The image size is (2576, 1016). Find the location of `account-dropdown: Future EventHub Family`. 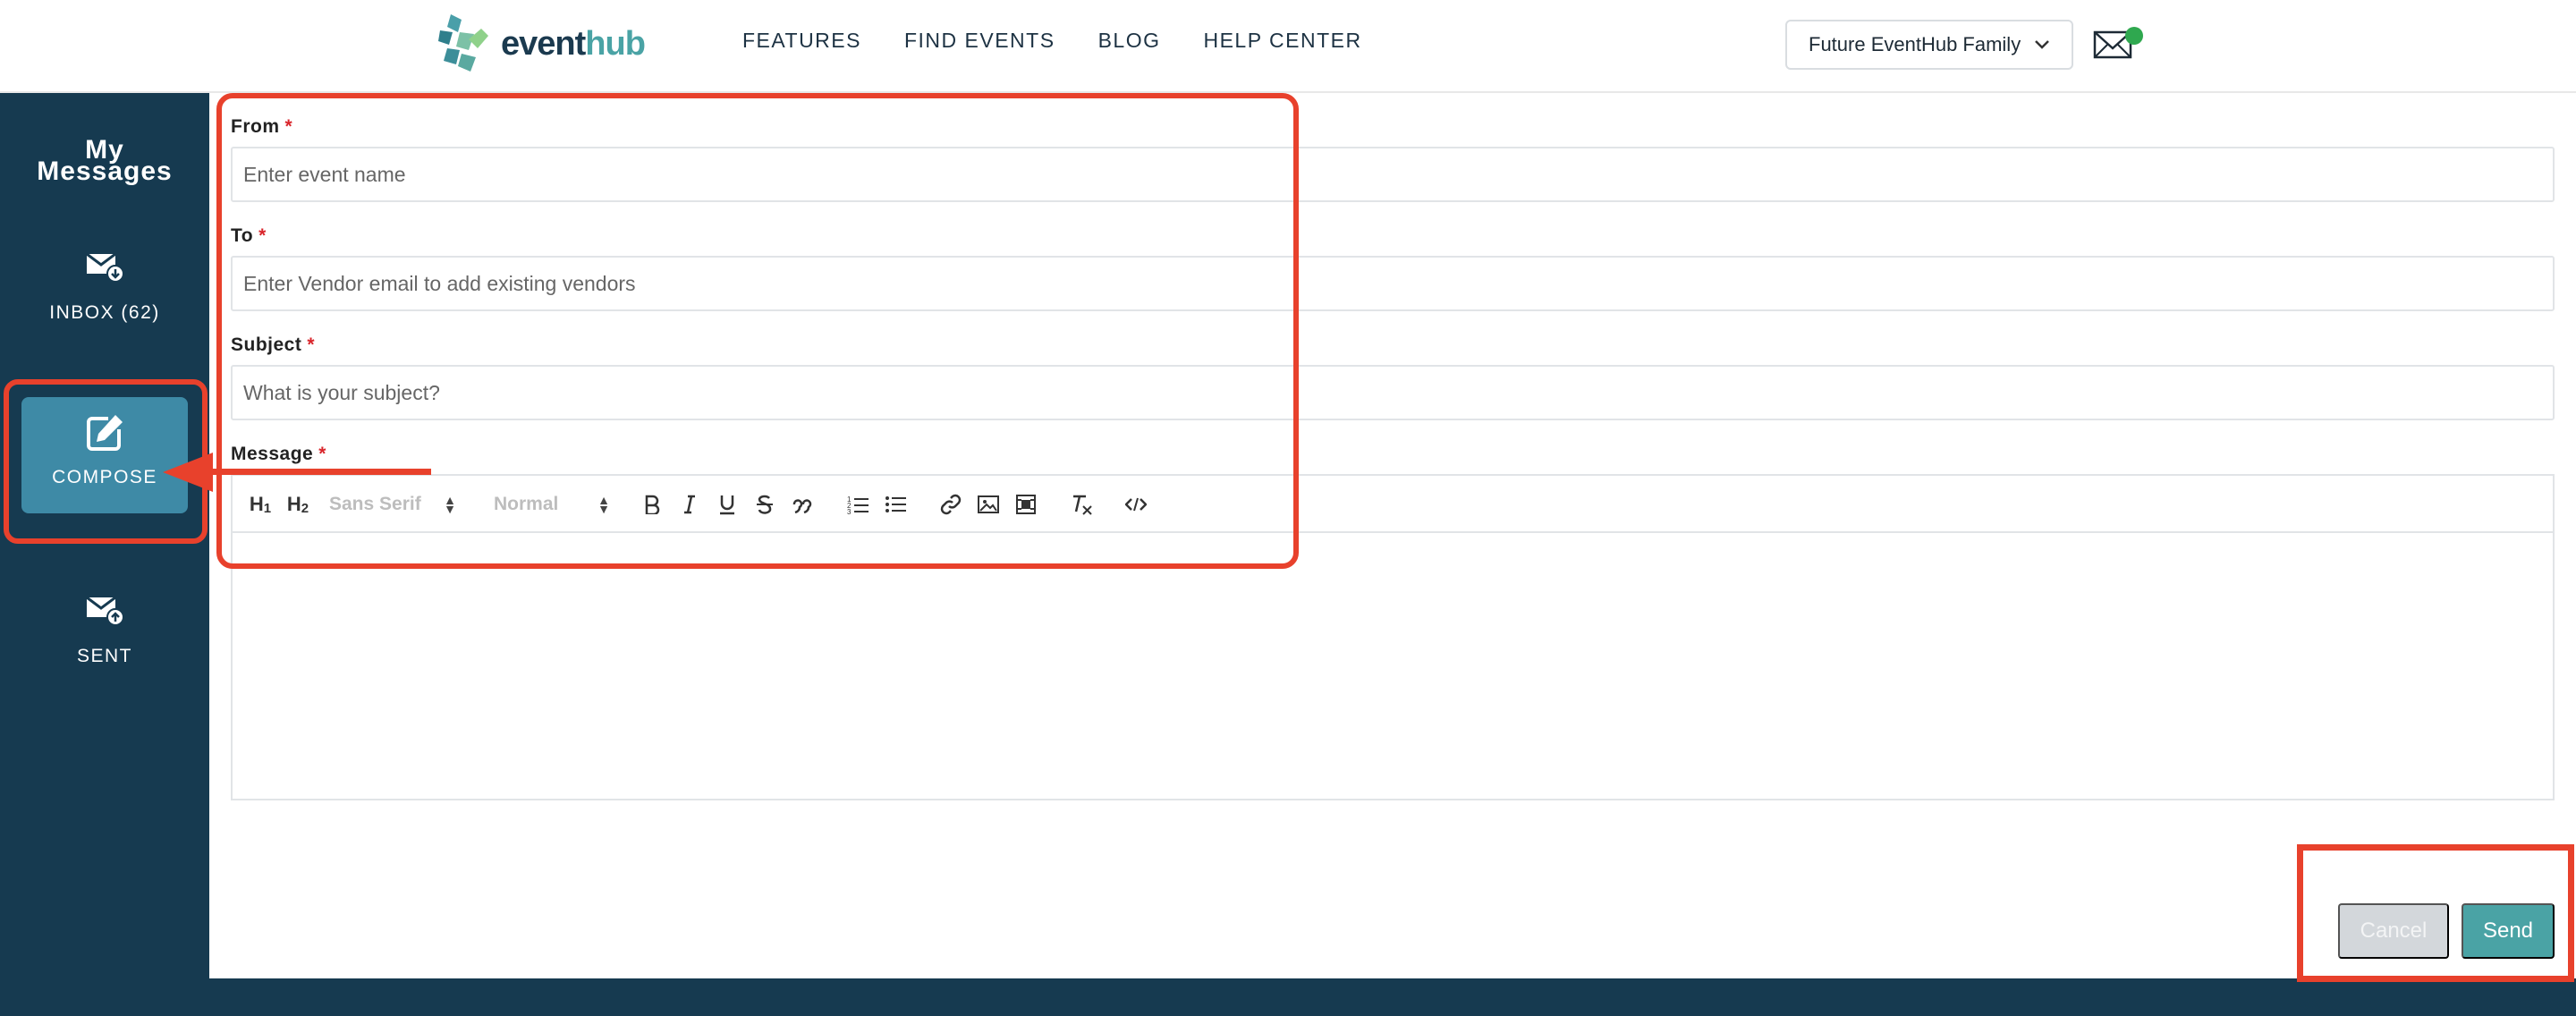

account-dropdown: Future EventHub Family is located at coordinates (1929, 45).